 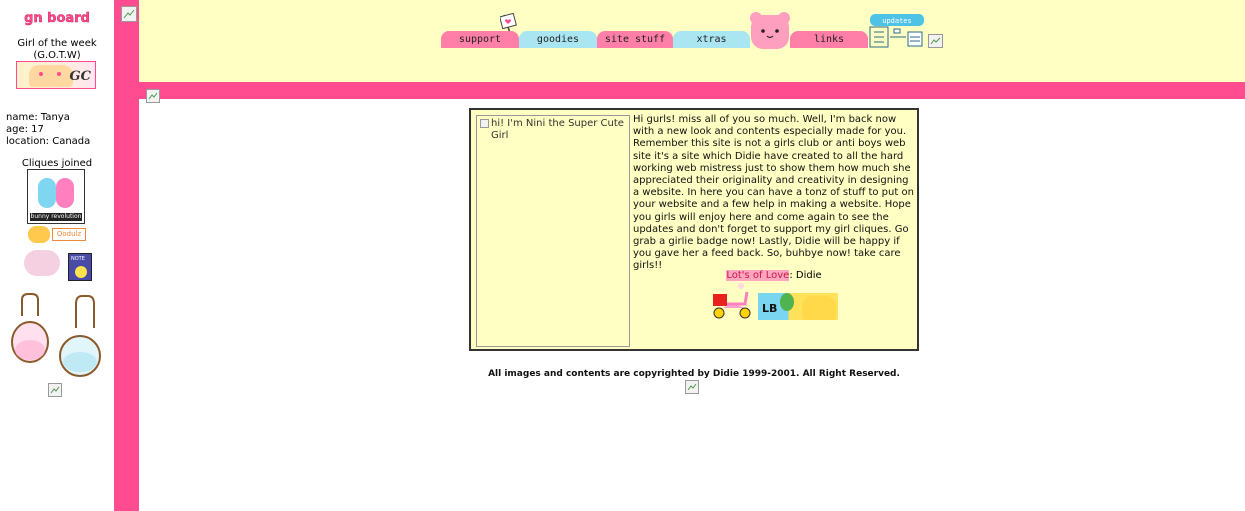 I want to click on tab-site-stuff: site stuff, so click(x=635, y=39).